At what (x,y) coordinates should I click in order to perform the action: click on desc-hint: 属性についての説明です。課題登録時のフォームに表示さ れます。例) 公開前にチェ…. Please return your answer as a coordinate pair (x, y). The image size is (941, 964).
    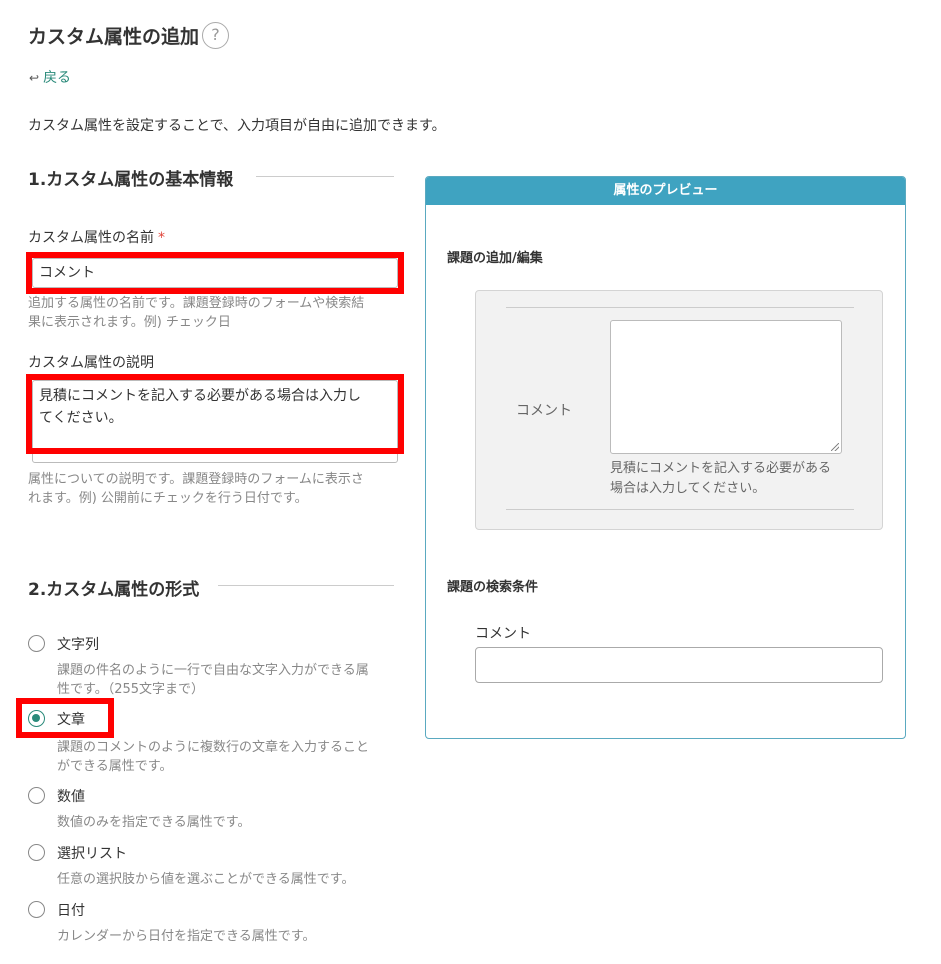
    Looking at the image, I should click on (196, 489).